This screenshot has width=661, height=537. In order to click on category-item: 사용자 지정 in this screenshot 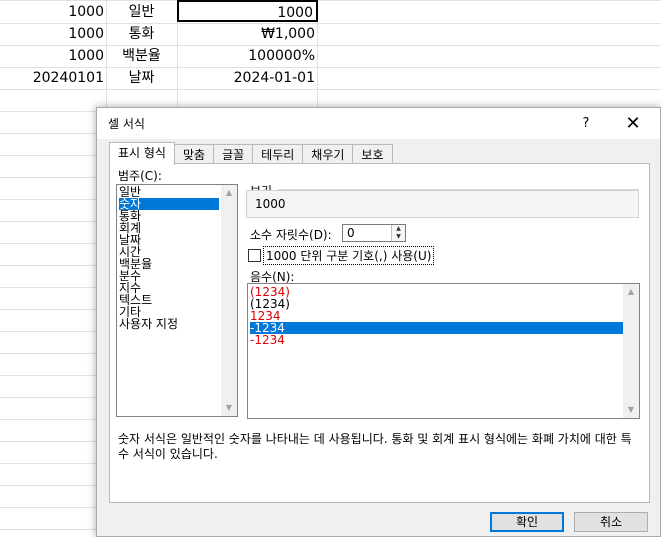, I will do `click(148, 324)`.